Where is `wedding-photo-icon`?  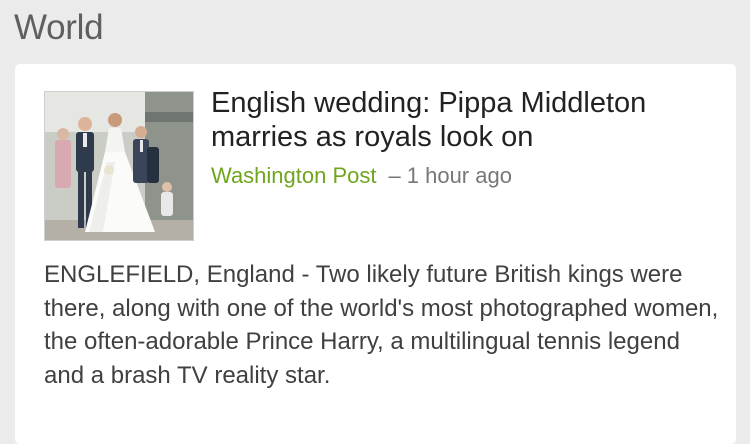
wedding-photo-icon is located at coordinates (119, 166).